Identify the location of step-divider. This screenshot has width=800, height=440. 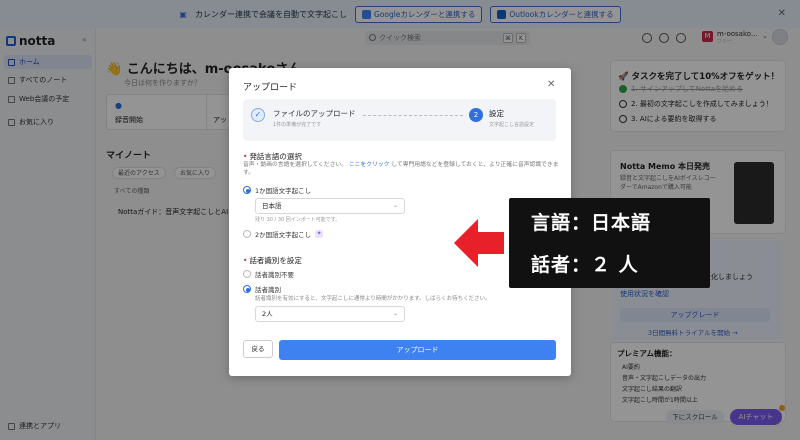
(413, 115).